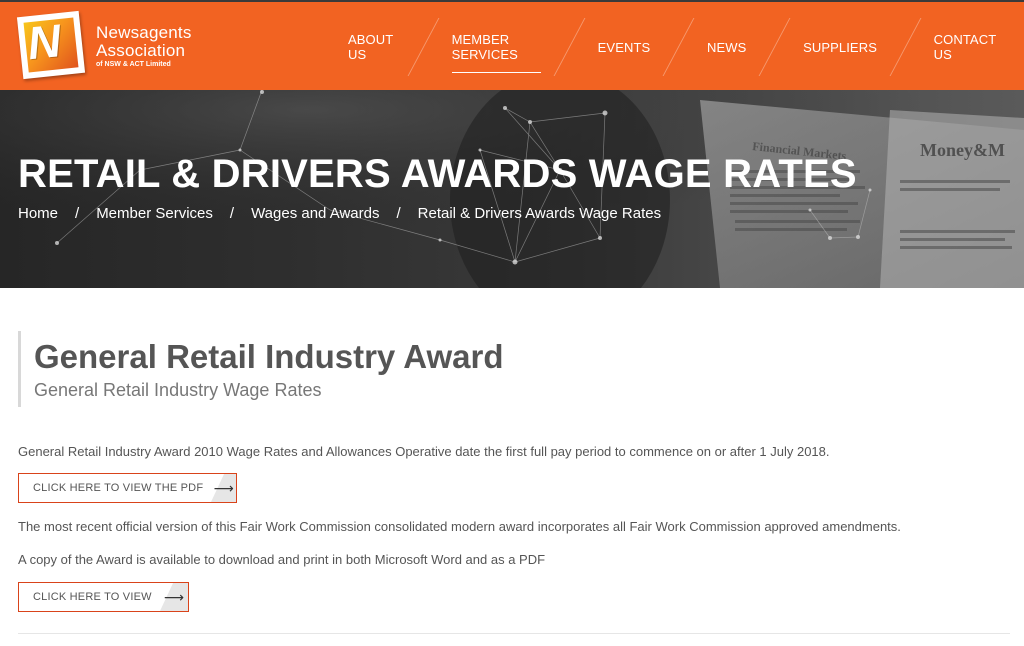 This screenshot has width=1024, height=646. I want to click on content-divider, so click(514, 633).